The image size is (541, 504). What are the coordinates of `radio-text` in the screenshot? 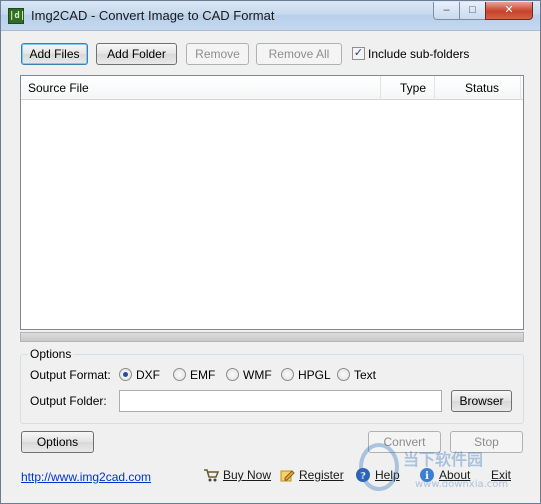 It's located at (343, 374).